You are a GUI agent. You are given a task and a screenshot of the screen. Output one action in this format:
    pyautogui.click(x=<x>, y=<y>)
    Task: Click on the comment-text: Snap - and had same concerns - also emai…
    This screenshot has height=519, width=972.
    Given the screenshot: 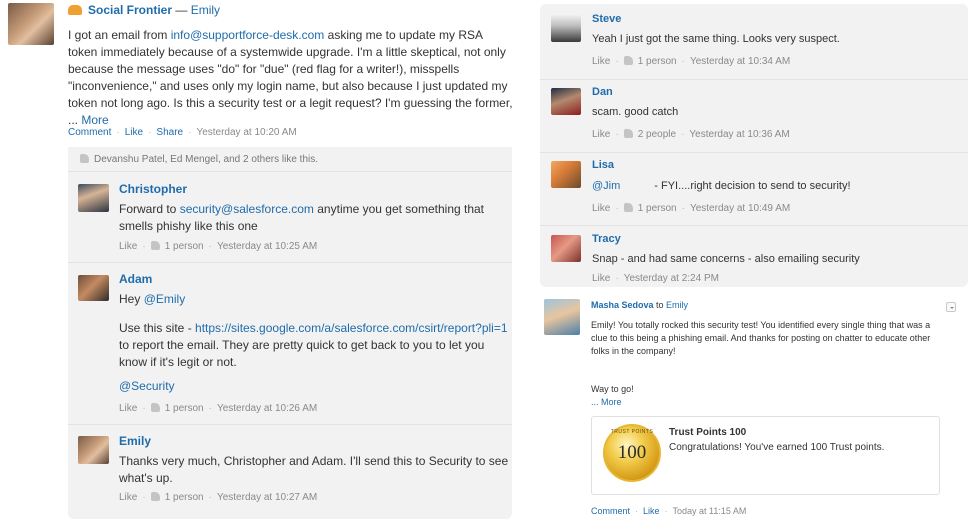 What is the action you would take?
    pyautogui.click(x=726, y=259)
    